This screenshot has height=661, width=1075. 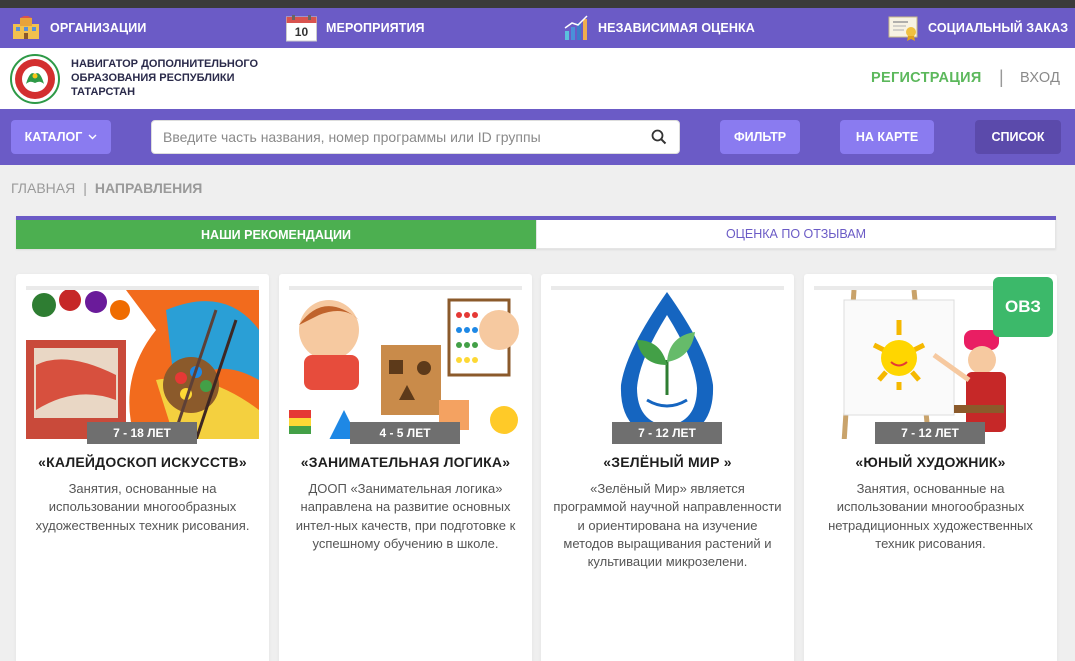 What do you see at coordinates (903, 28) in the screenshot?
I see `certificate-icon` at bounding box center [903, 28].